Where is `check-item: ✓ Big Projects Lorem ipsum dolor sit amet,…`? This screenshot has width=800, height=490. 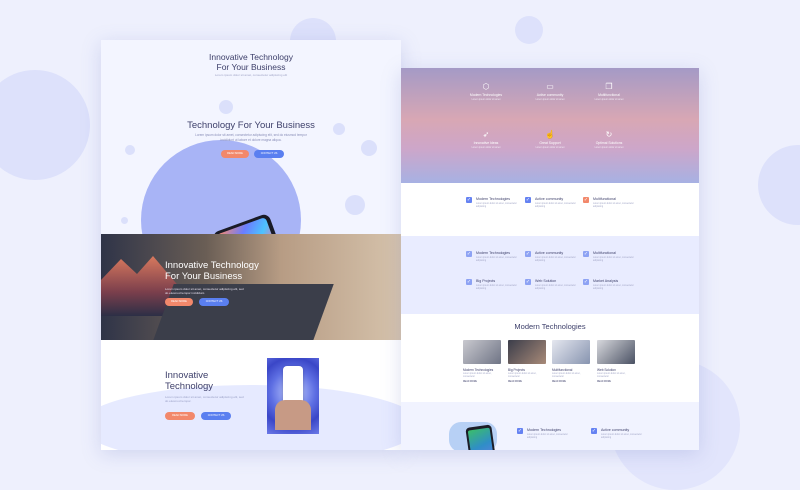 check-item: ✓ Big Projects Lorem ipsum dolor sit amet,… is located at coordinates (494, 289).